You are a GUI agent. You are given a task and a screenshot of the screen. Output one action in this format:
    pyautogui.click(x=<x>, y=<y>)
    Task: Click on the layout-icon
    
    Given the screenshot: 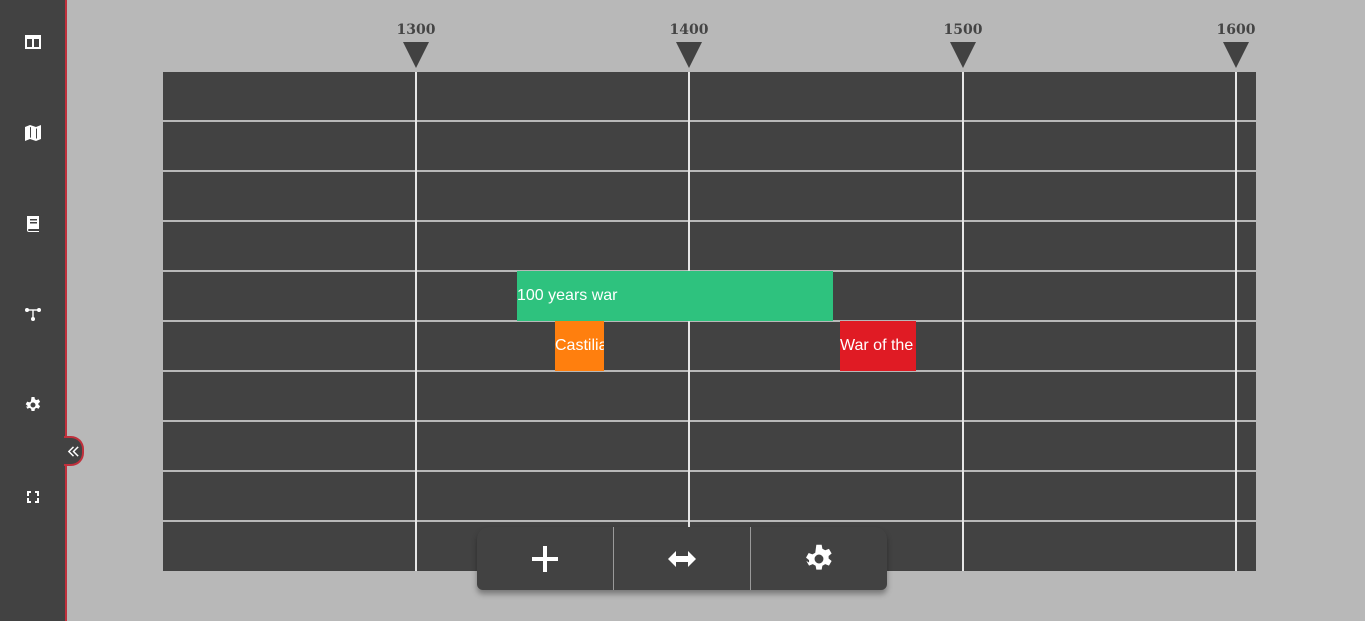 What is the action you would take?
    pyautogui.click(x=32, y=42)
    